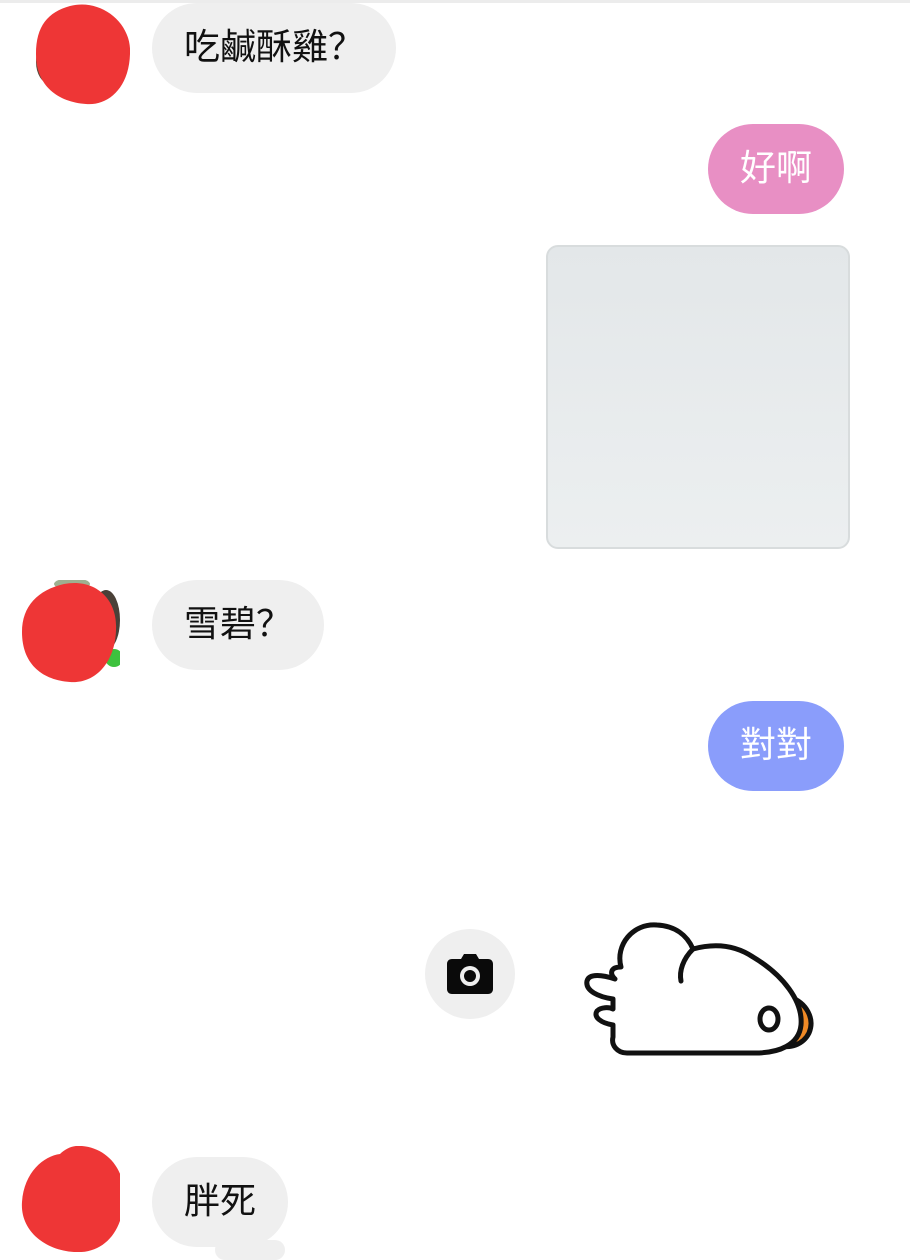  Describe the element at coordinates (220, 1202) in the screenshot. I see `message-bubble-incoming: 胖死` at that location.